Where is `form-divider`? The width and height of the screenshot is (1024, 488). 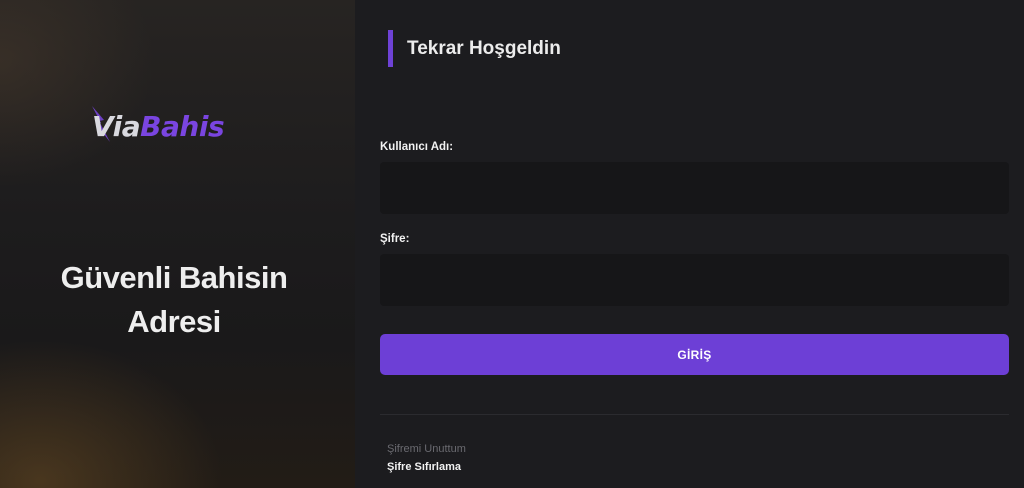
form-divider is located at coordinates (694, 414).